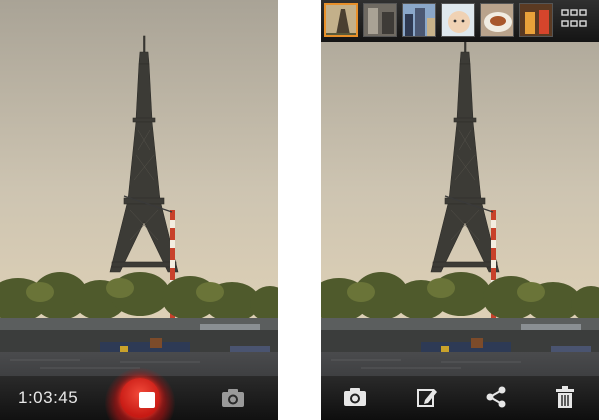 The height and width of the screenshot is (420, 600). What do you see at coordinates (341, 20) in the screenshot?
I see `thumbnail-eiffel` at bounding box center [341, 20].